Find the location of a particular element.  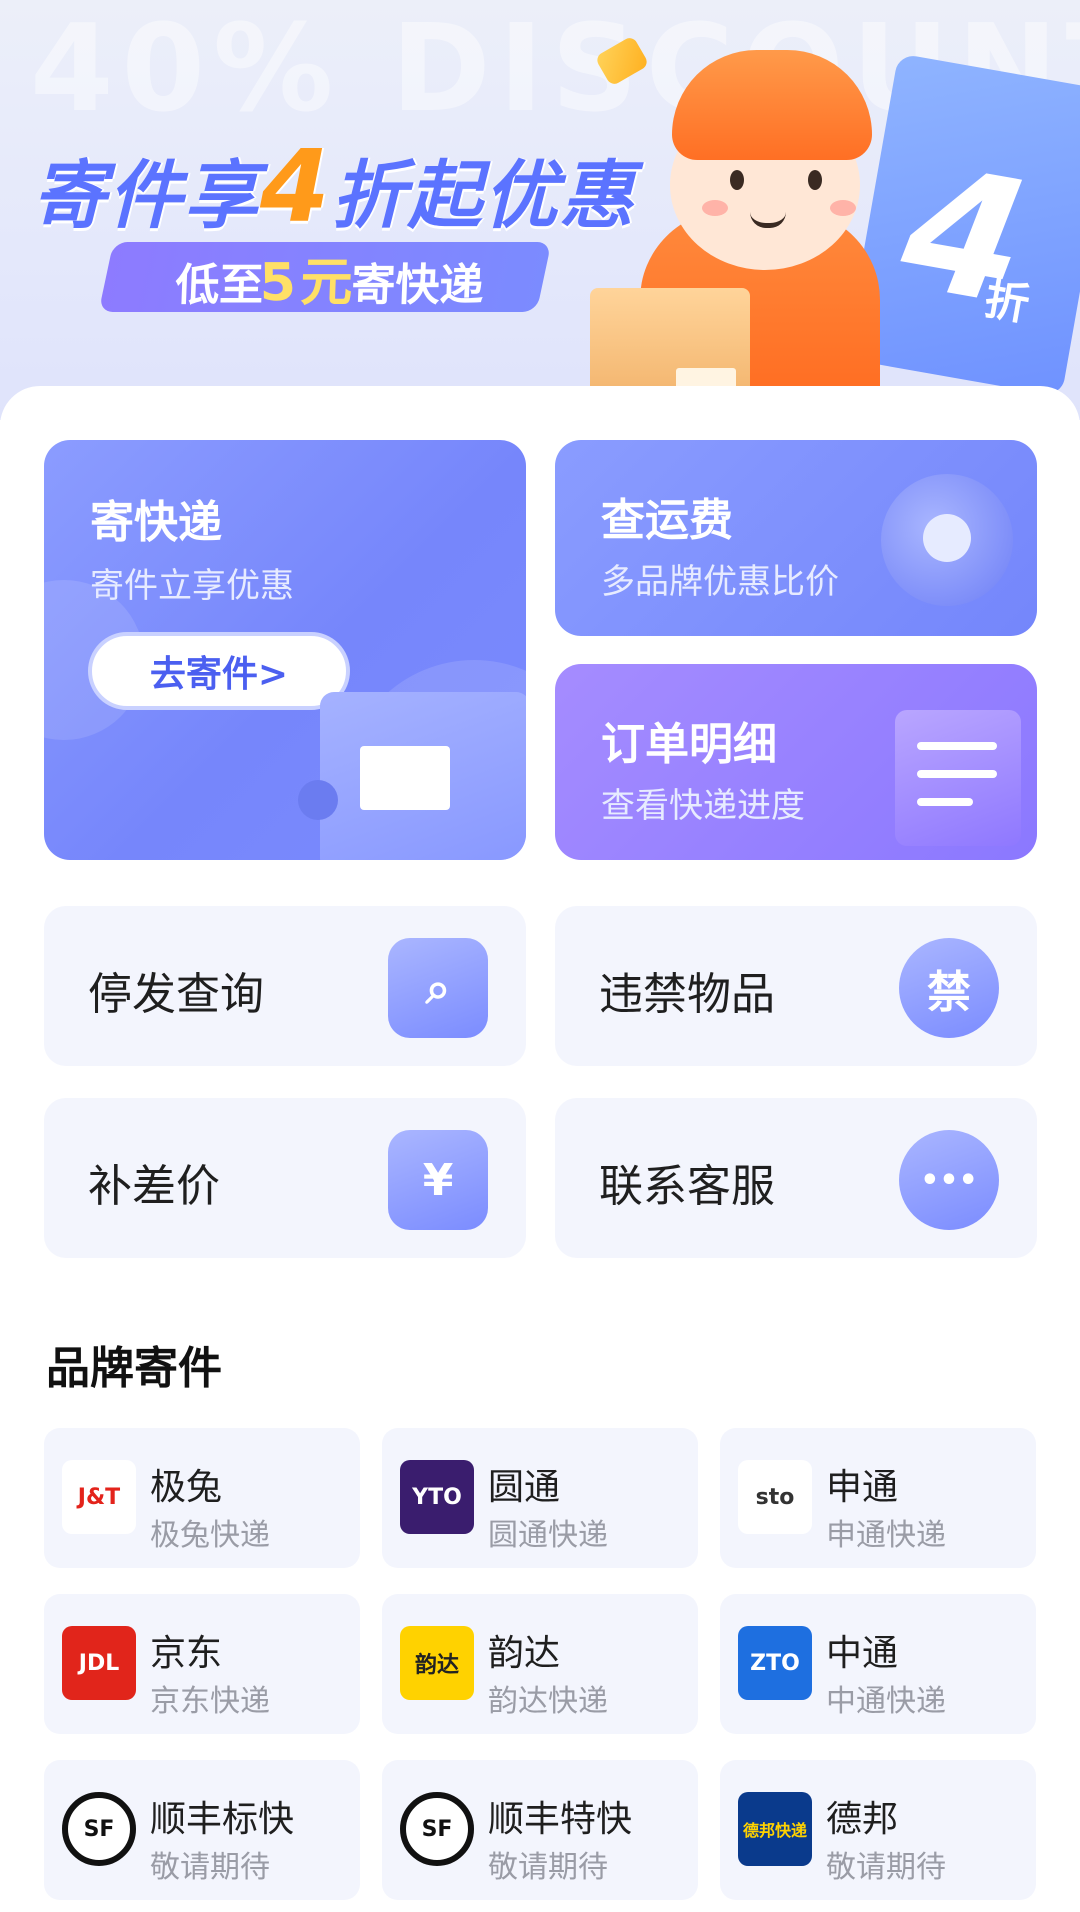

brand-card: 德邦快递 德邦敬请期待 is located at coordinates (878, 1830).